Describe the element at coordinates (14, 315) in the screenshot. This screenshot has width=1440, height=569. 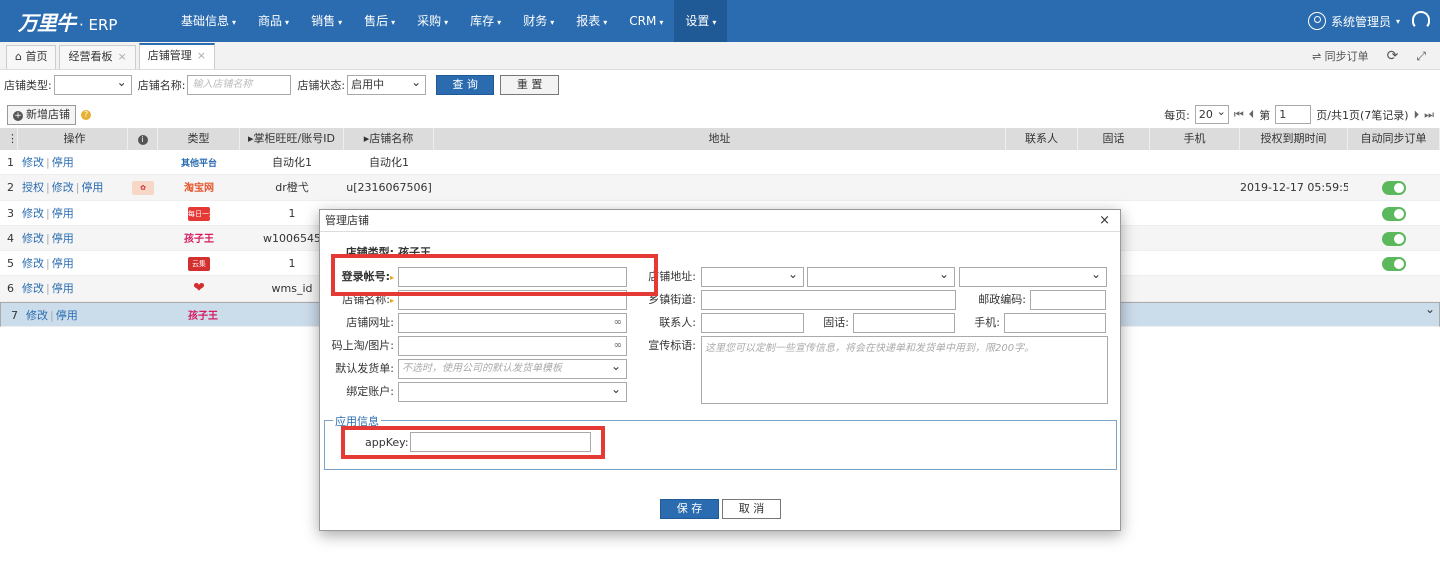
I see `row-number: 7` at that location.